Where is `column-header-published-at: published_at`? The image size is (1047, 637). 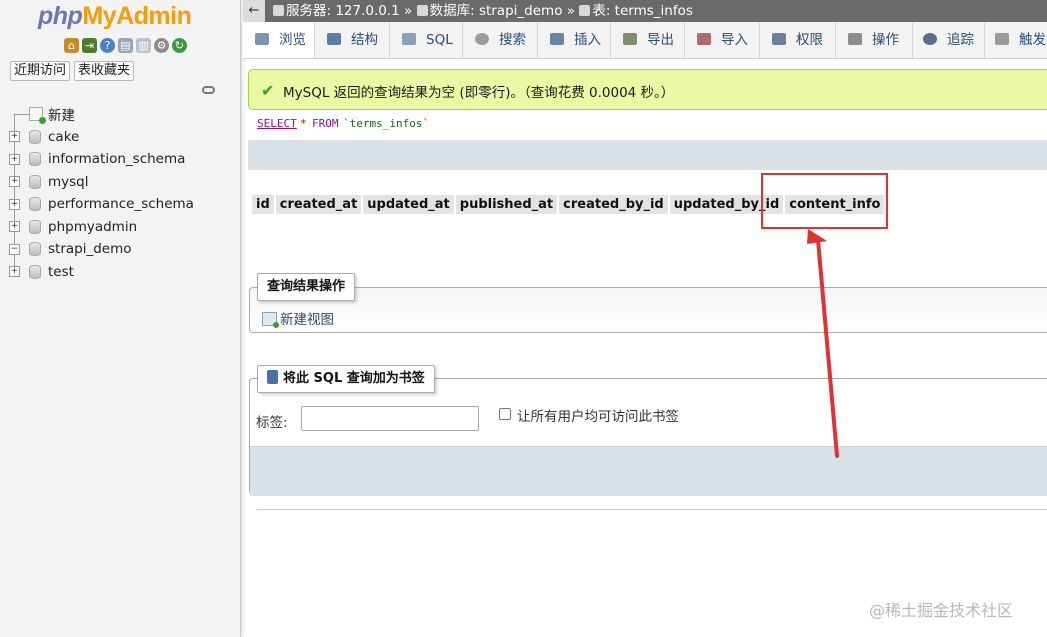
column-header-published-at: published_at is located at coordinates (506, 204).